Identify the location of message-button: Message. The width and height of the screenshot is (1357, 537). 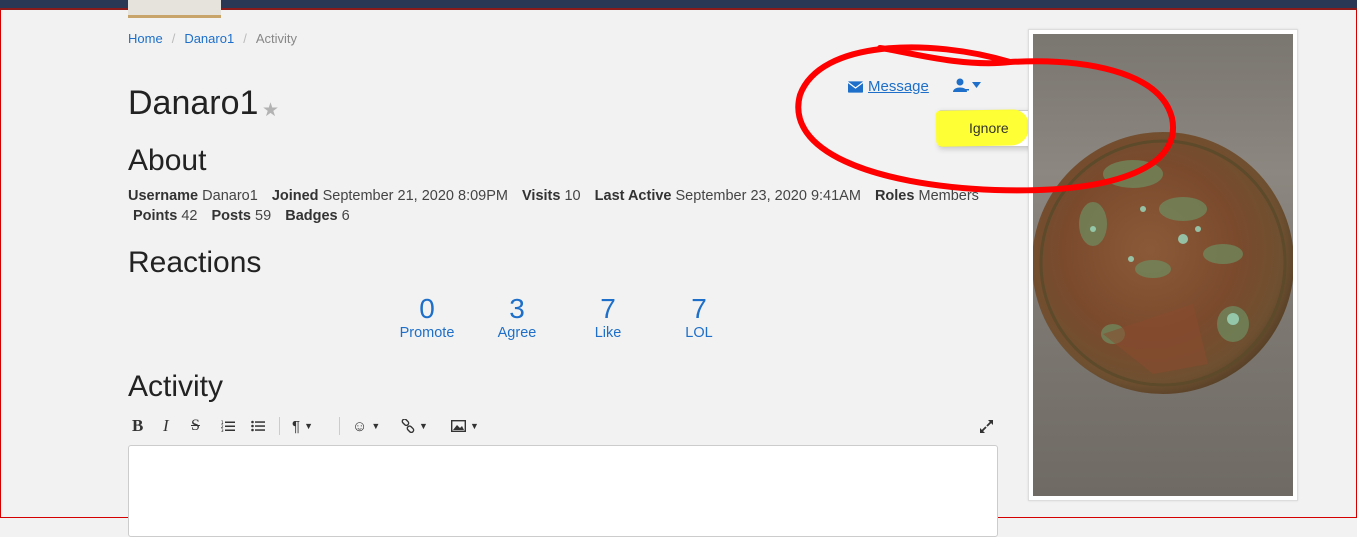
(888, 86).